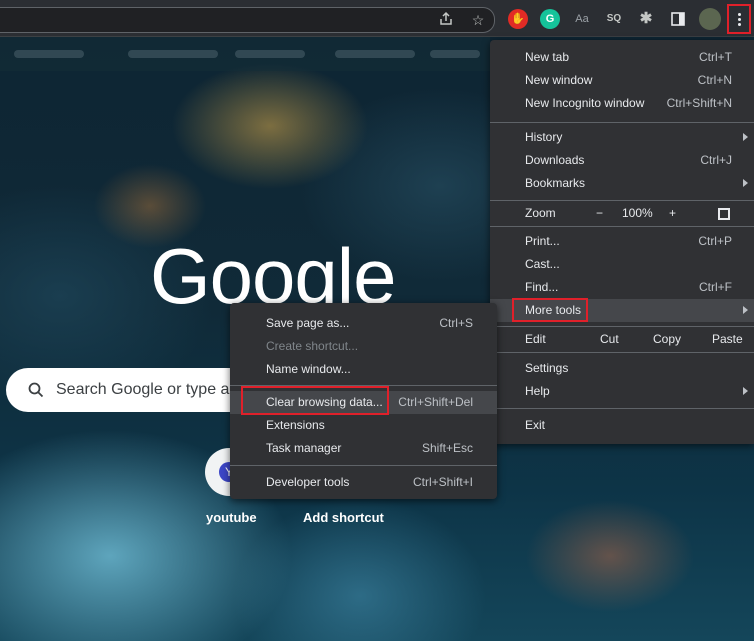 The image size is (754, 641). I want to click on menu-item-history: History, so click(622, 137).